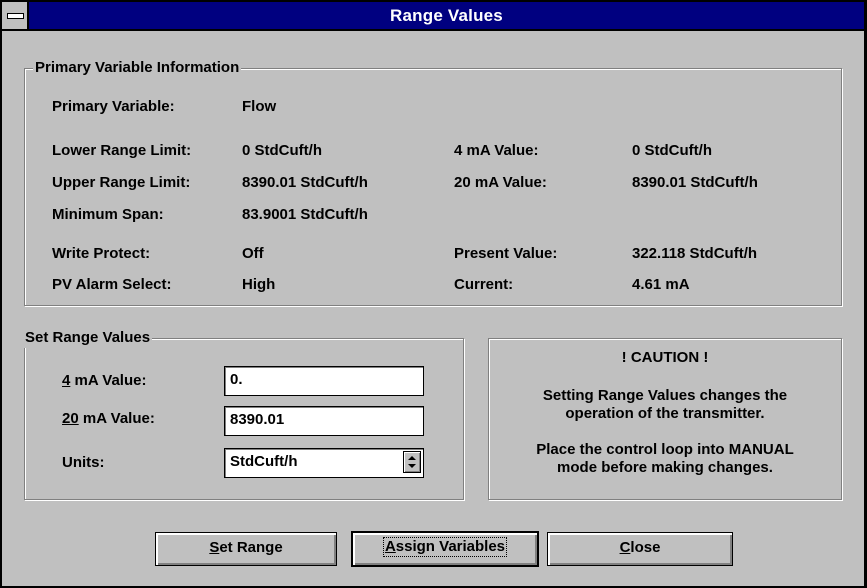 Image resolution: width=867 pixels, height=588 pixels. Describe the element at coordinates (305, 214) in the screenshot. I see `minimum-span-value: 83.9001 StdCuft/h` at that location.